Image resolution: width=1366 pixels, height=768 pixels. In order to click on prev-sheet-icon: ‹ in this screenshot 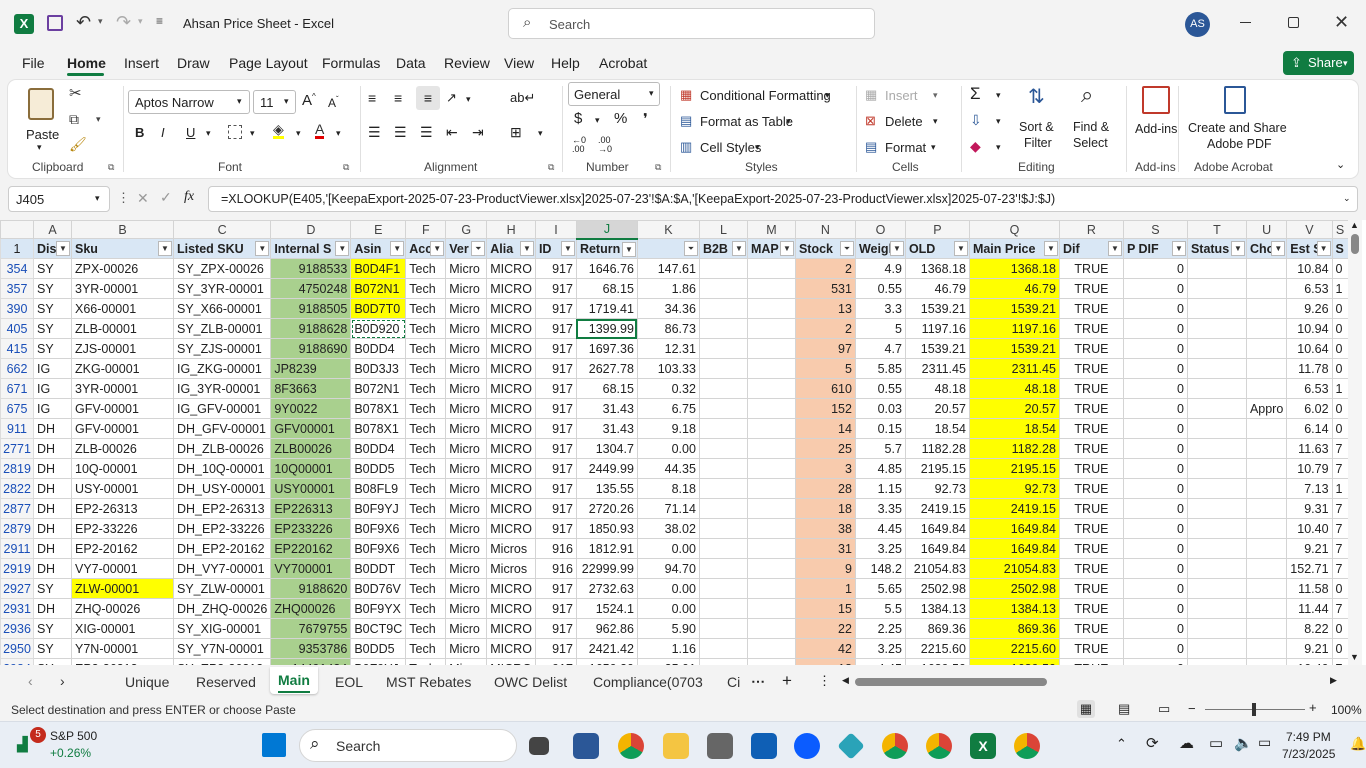, I will do `click(30, 681)`.